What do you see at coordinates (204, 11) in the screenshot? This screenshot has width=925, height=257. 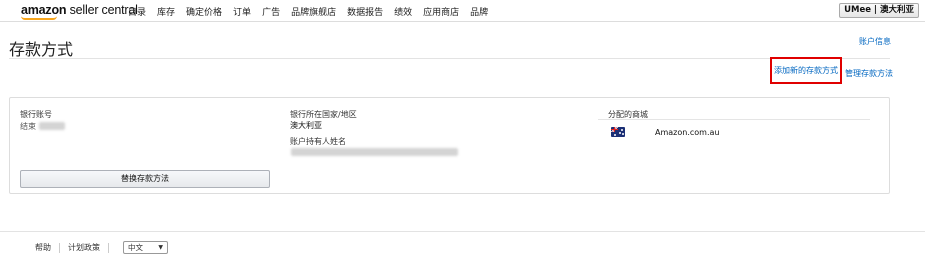 I see `menu-item-pricing: 确定价格` at bounding box center [204, 11].